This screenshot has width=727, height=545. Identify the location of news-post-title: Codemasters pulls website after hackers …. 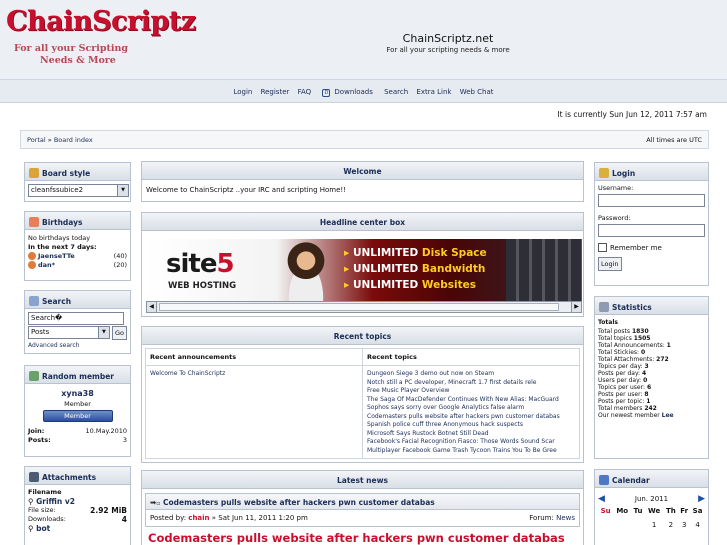
(299, 502).